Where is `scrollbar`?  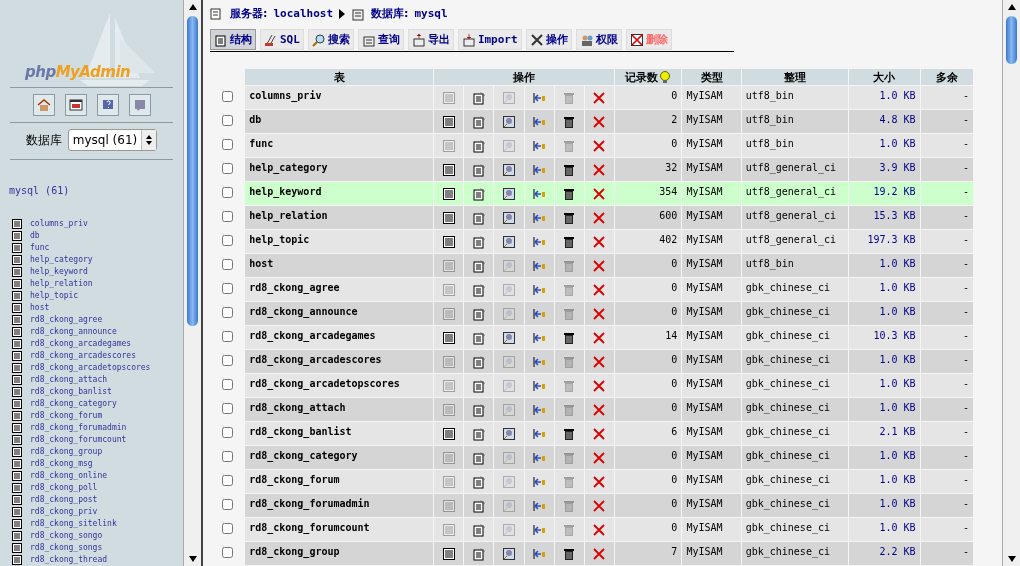 scrollbar is located at coordinates (1011, 283).